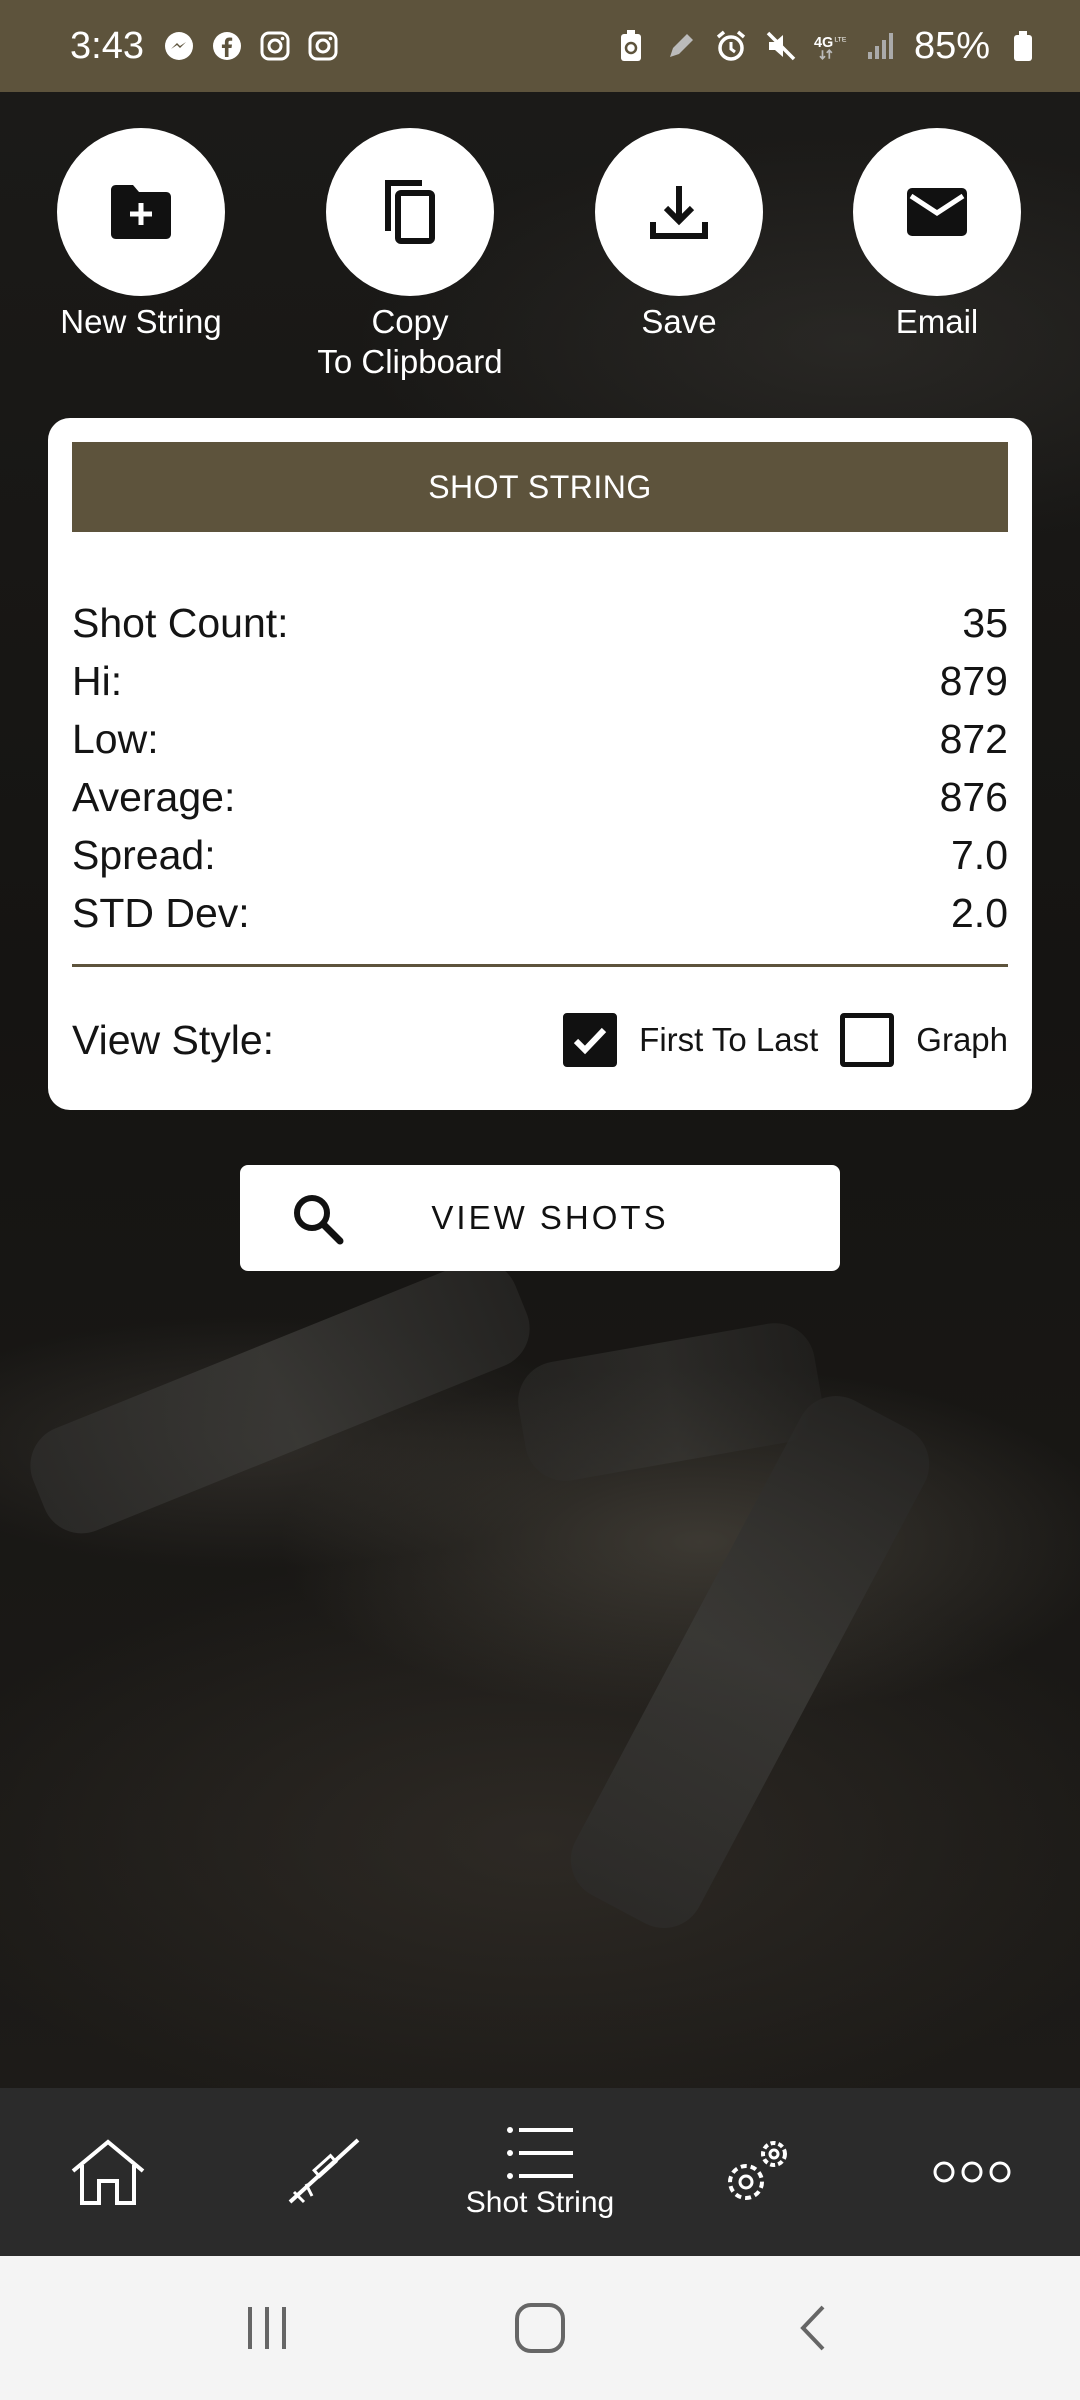 This screenshot has width=1080, height=2400. Describe the element at coordinates (141, 321) in the screenshot. I see `new-string-label: New String` at that location.